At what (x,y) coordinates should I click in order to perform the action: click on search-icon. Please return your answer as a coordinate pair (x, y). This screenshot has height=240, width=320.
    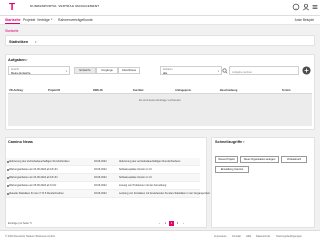
    Looking at the image, I should click on (225, 71).